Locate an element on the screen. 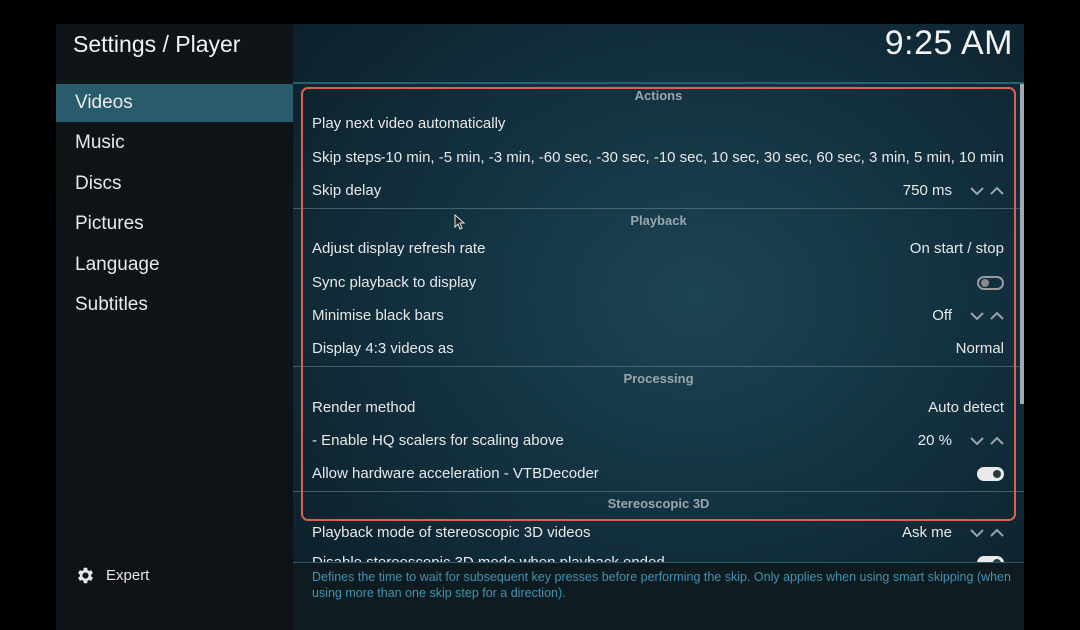  expert-level-button: Expert is located at coordinates (112, 575).